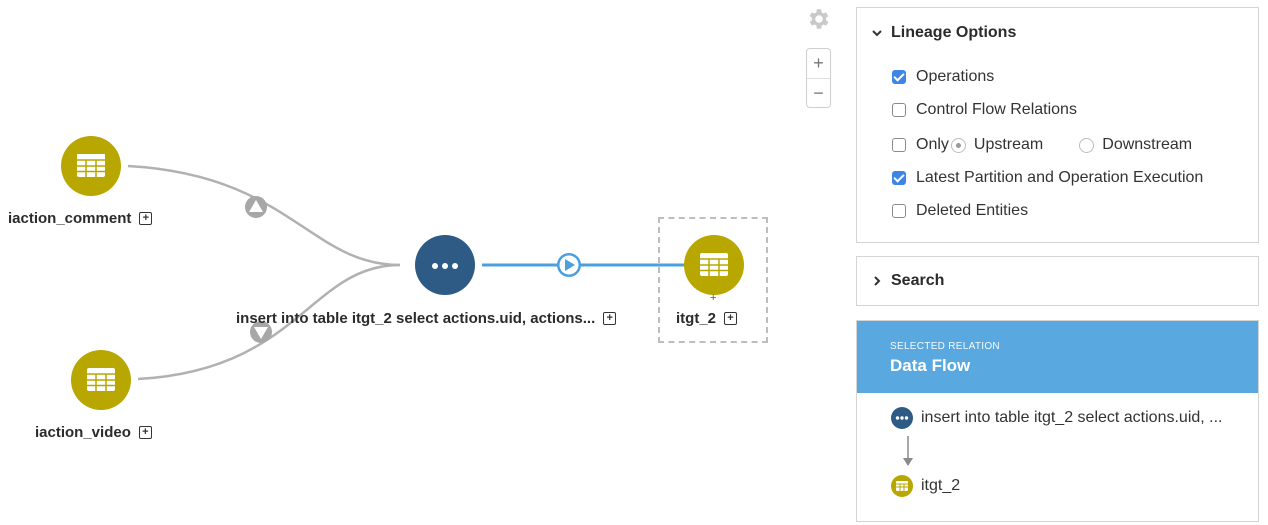 This screenshot has height=525, width=1268. What do you see at coordinates (955, 76) in the screenshot?
I see `operations-label: Operations` at bounding box center [955, 76].